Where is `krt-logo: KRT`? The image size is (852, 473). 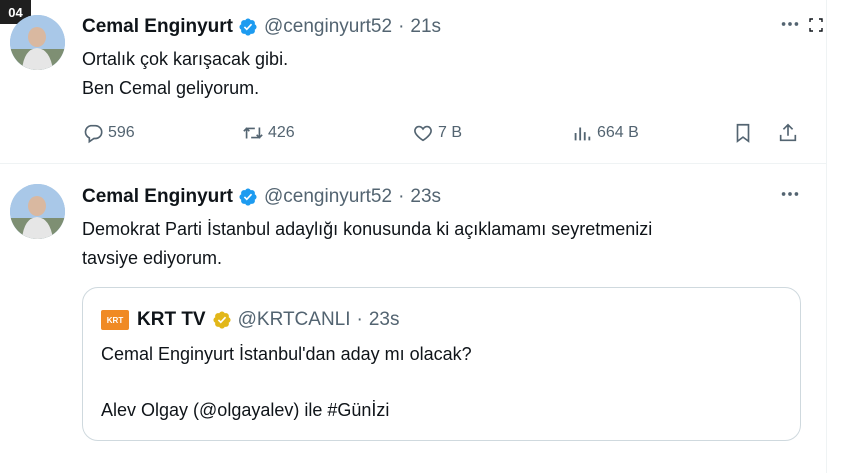
krt-logo: KRT is located at coordinates (115, 320).